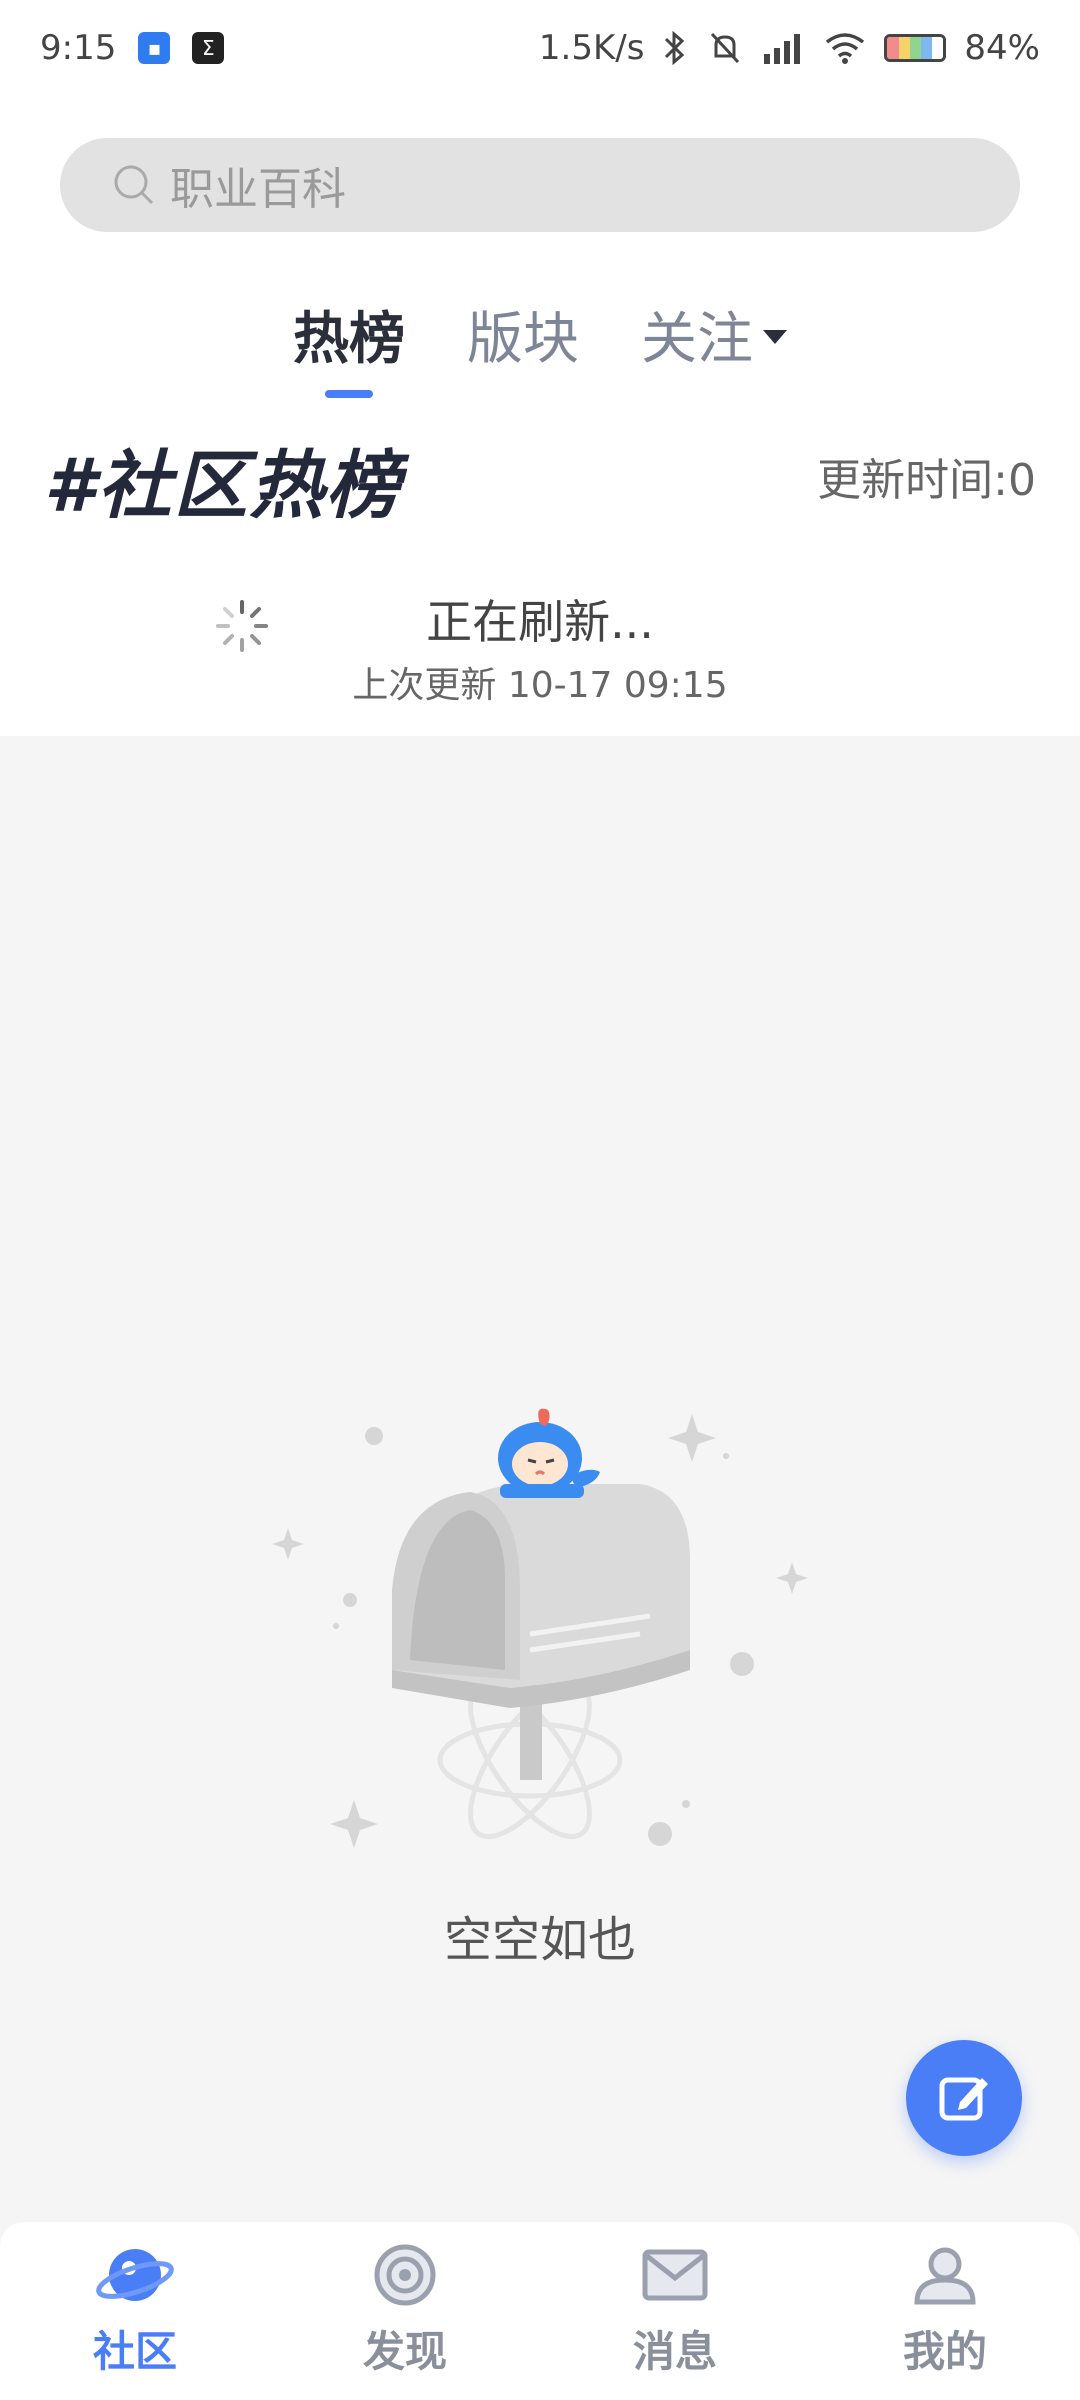 The width and height of the screenshot is (1080, 2400). I want to click on bluetooth-icon, so click(675, 48).